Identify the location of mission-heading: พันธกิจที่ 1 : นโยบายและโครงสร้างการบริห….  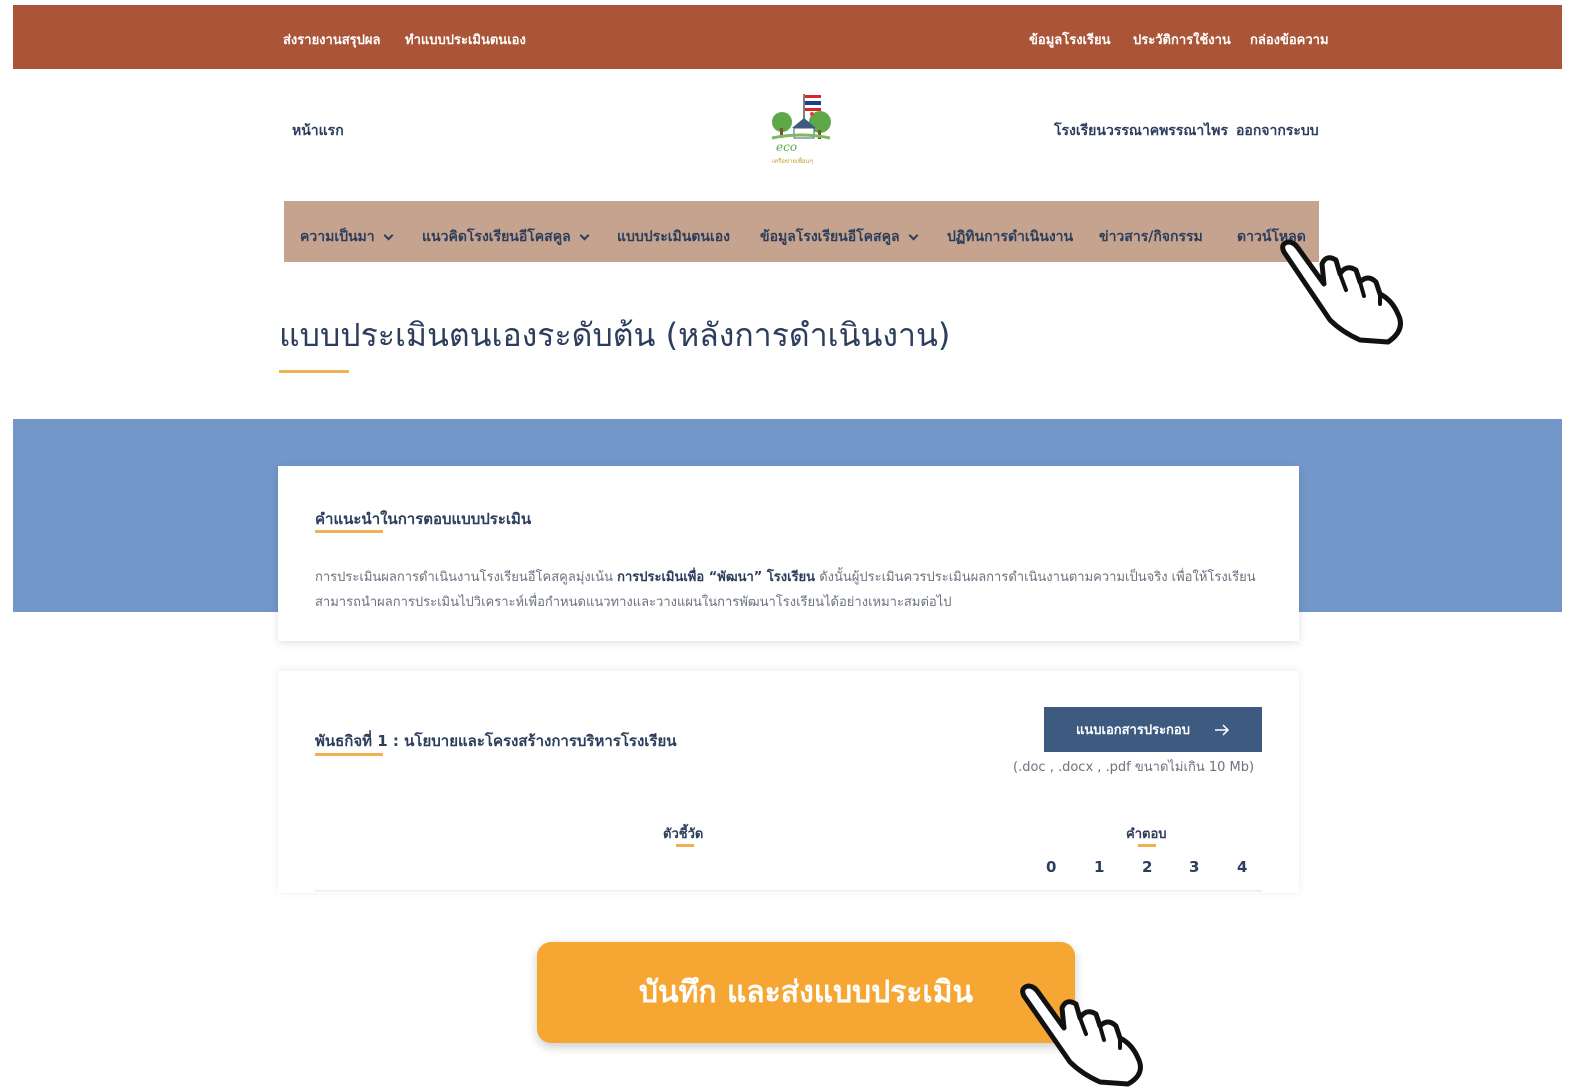
(496, 741).